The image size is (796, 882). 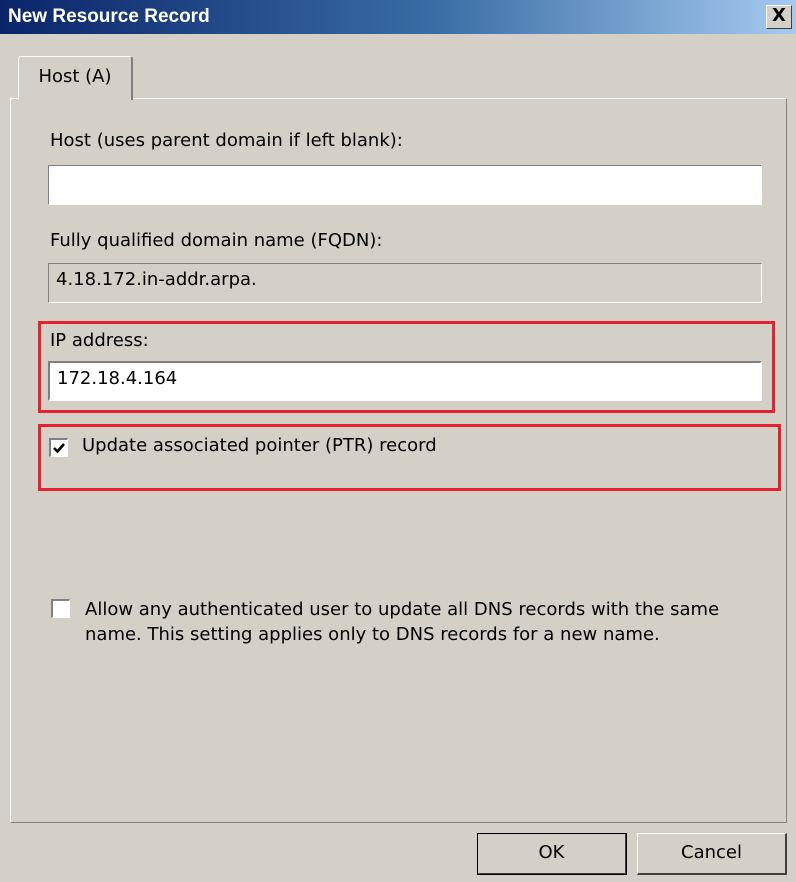 I want to click on tab-label: Host (A), so click(x=75, y=76).